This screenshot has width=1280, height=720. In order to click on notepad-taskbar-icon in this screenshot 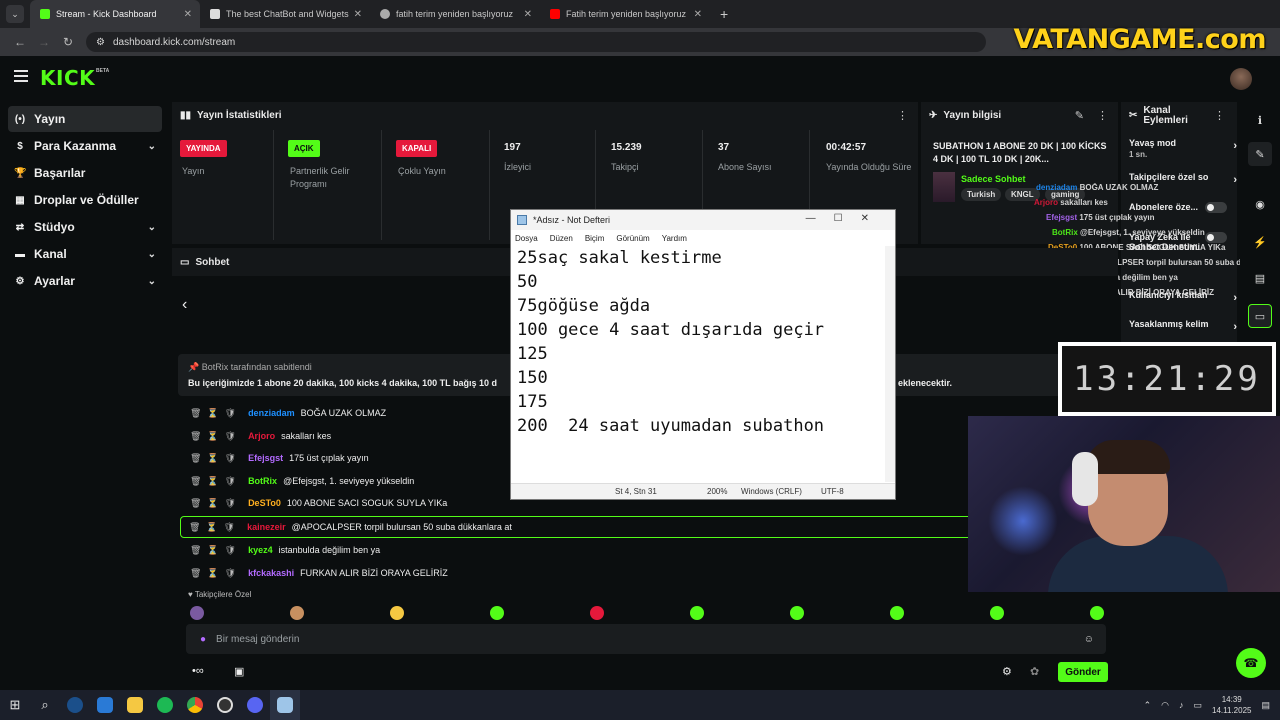, I will do `click(285, 705)`.